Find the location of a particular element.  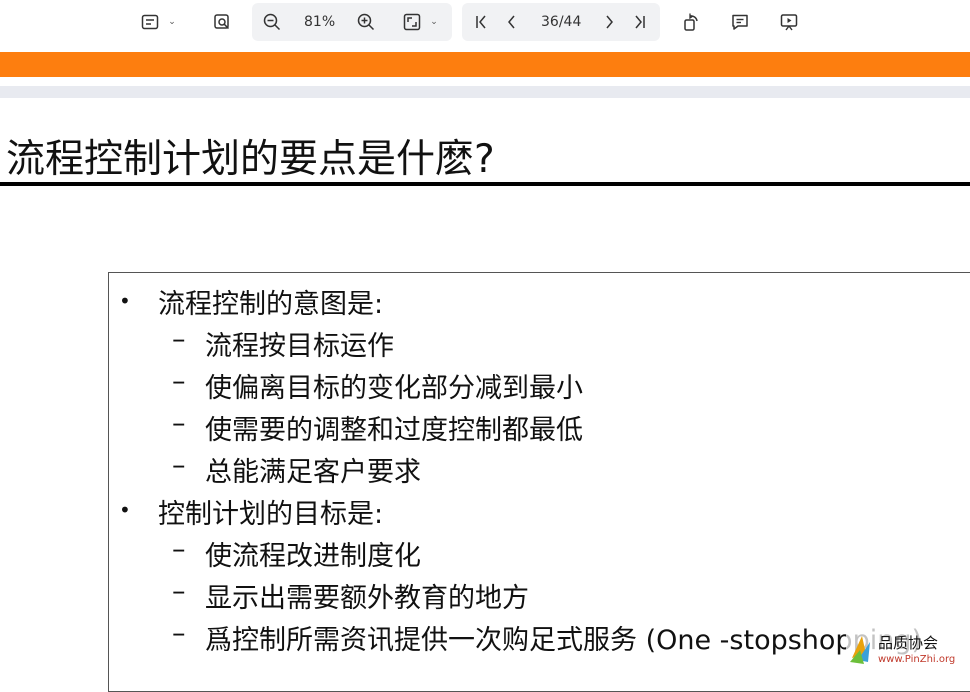

page-indicator: 36/44 is located at coordinates (561, 22).